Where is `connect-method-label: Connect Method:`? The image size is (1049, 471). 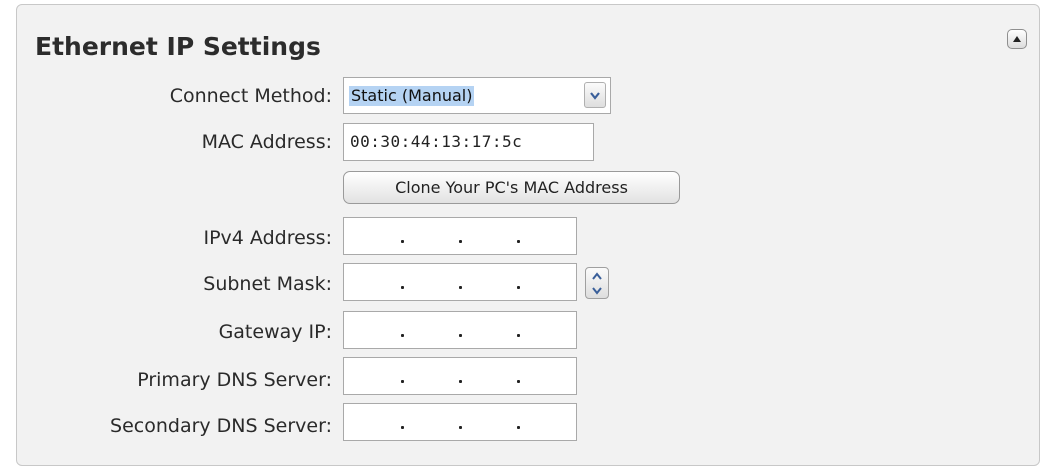 connect-method-label: Connect Method: is located at coordinates (250, 96).